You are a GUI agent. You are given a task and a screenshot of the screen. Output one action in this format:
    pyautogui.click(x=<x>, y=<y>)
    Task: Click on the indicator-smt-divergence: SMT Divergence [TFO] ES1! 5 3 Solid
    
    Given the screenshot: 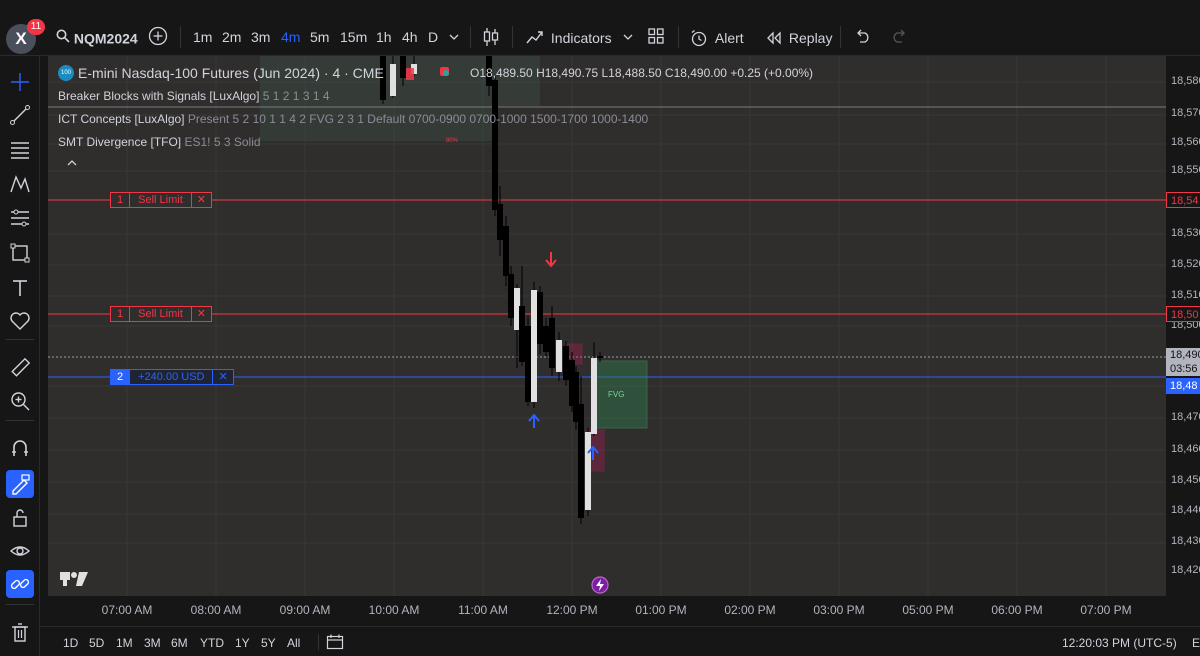 What is the action you would take?
    pyautogui.click(x=159, y=142)
    